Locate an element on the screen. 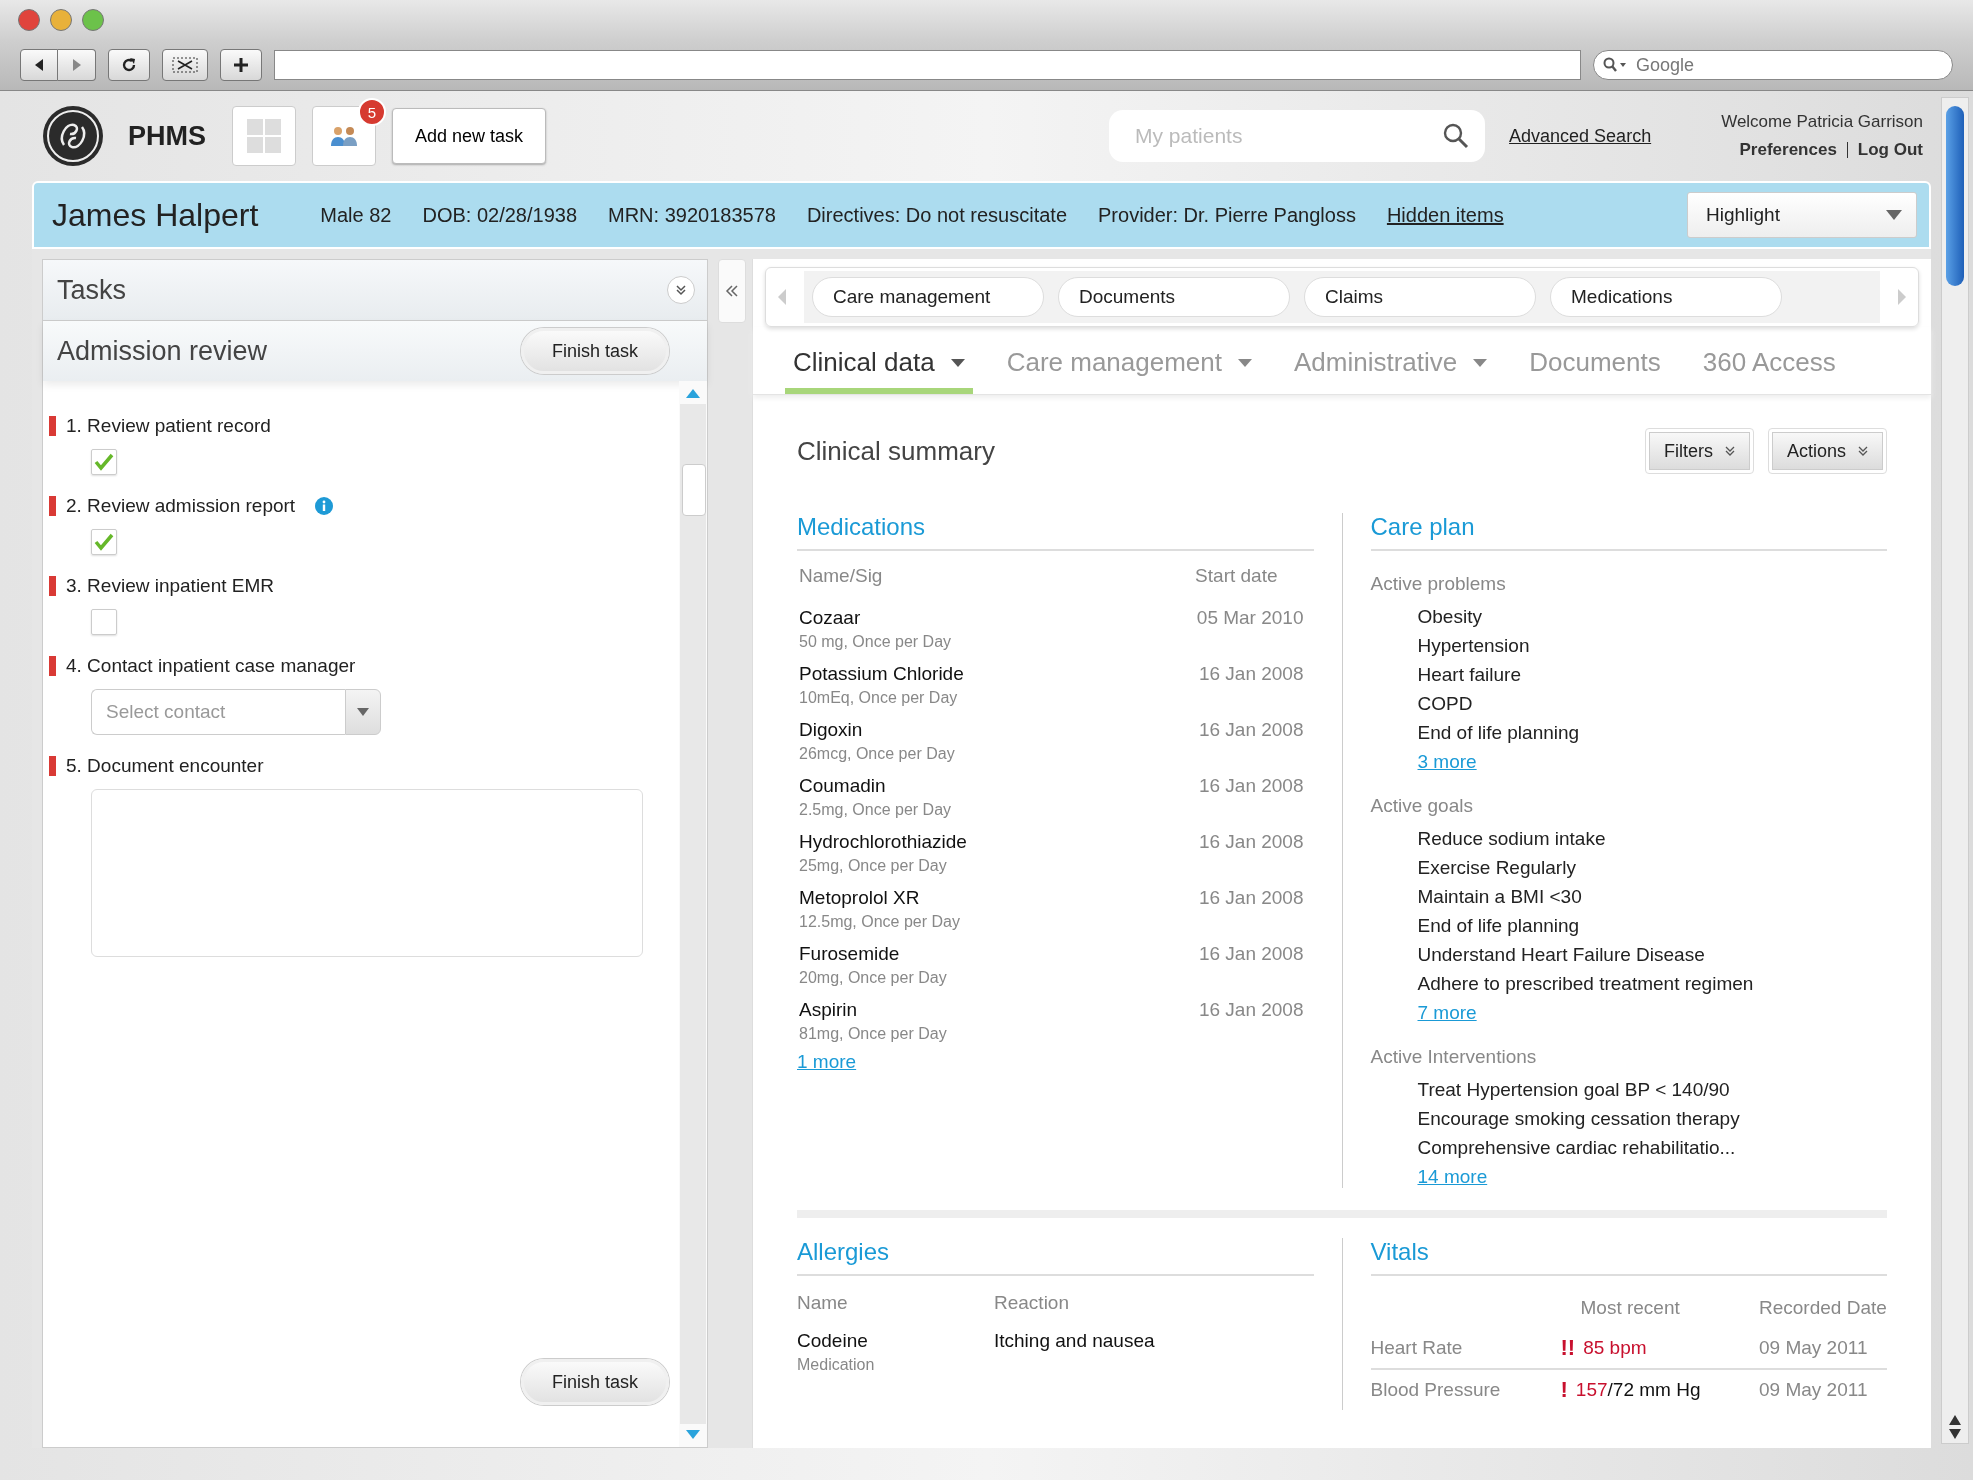 This screenshot has width=1973, height=1480. page-scrollbar is located at coordinates (1955, 770).